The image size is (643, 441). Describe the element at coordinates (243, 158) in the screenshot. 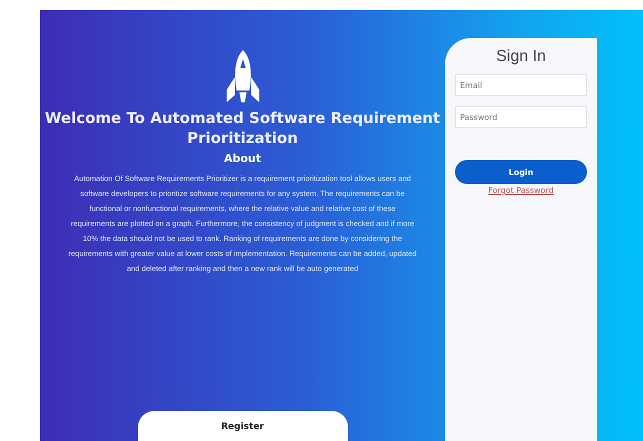

I see `about-heading: About` at that location.